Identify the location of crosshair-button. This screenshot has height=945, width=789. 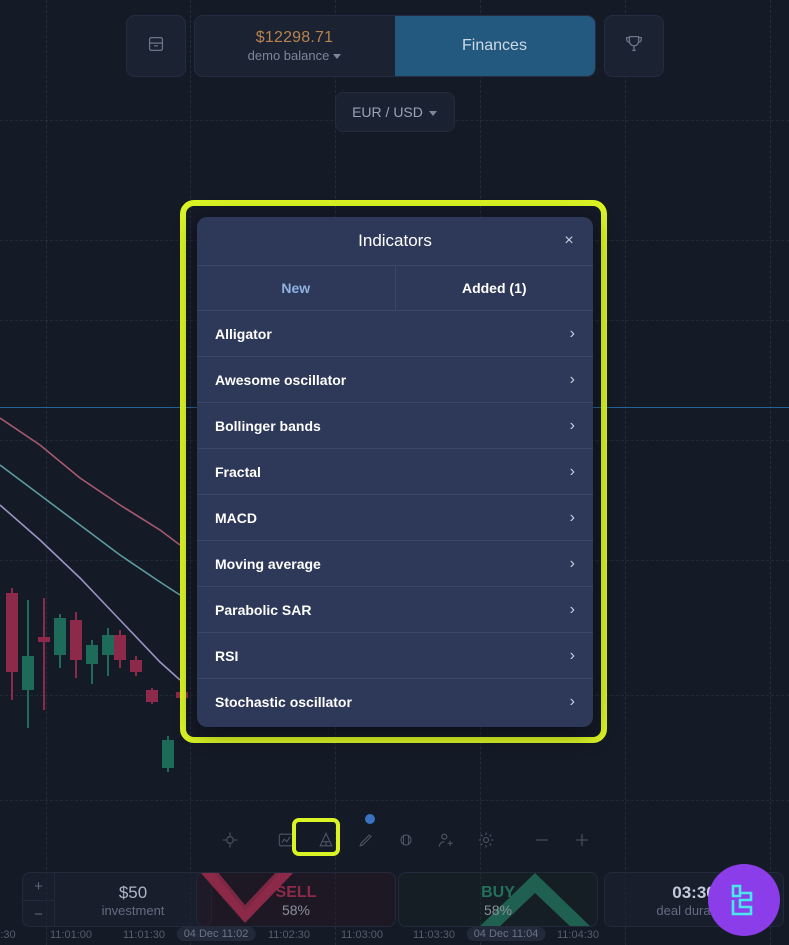
(230, 840).